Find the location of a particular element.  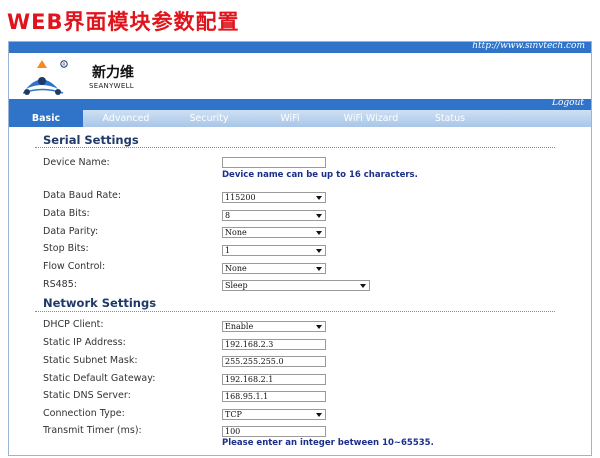

serial-settings-title: Serial Settings is located at coordinates (91, 140).